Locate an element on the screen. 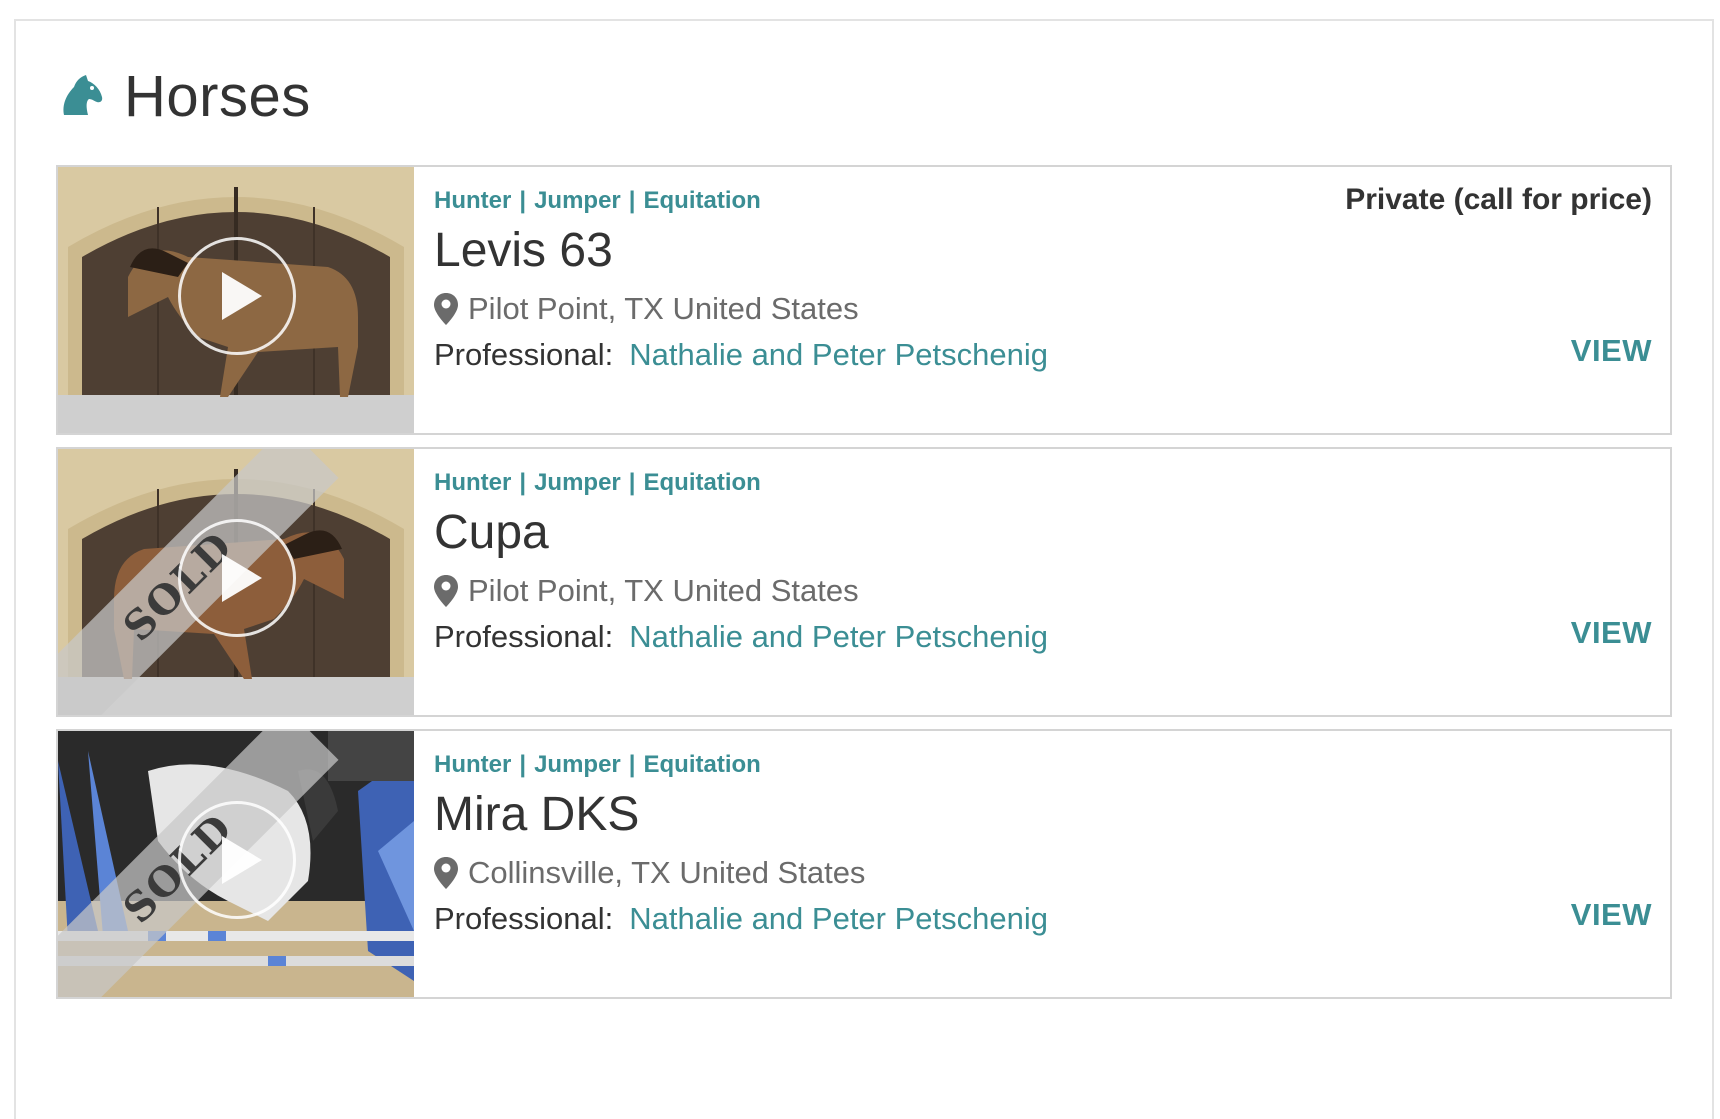 The height and width of the screenshot is (1119, 1720). horse-name: Levis 63 is located at coordinates (523, 250).